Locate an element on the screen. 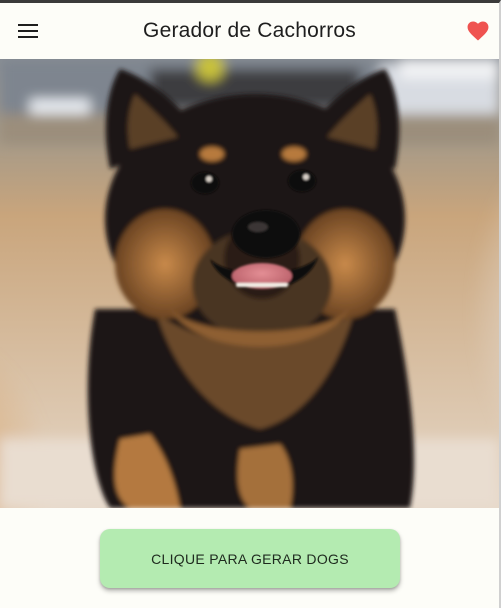 This screenshot has height=608, width=501. app-bar: Gerador de Cachorros is located at coordinates (249, 31).